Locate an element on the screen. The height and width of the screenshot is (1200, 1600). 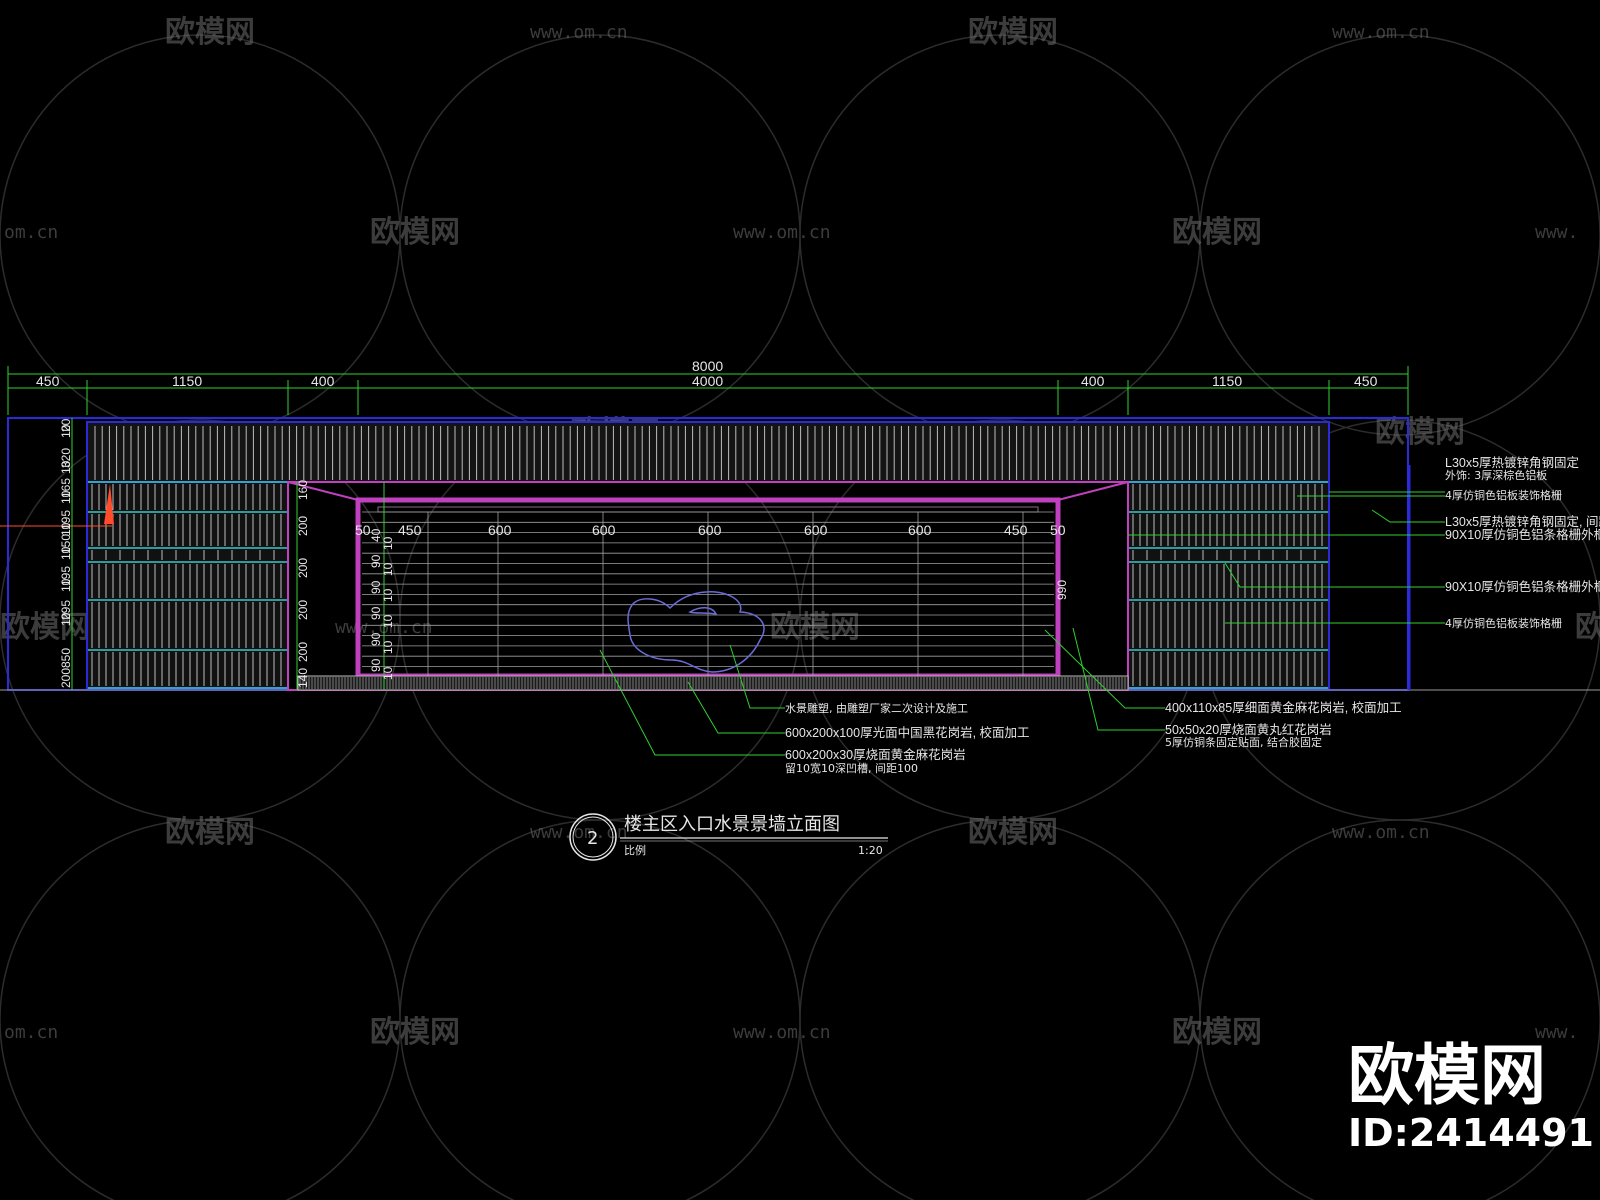
wall-top-band is located at coordinates (708, 452).